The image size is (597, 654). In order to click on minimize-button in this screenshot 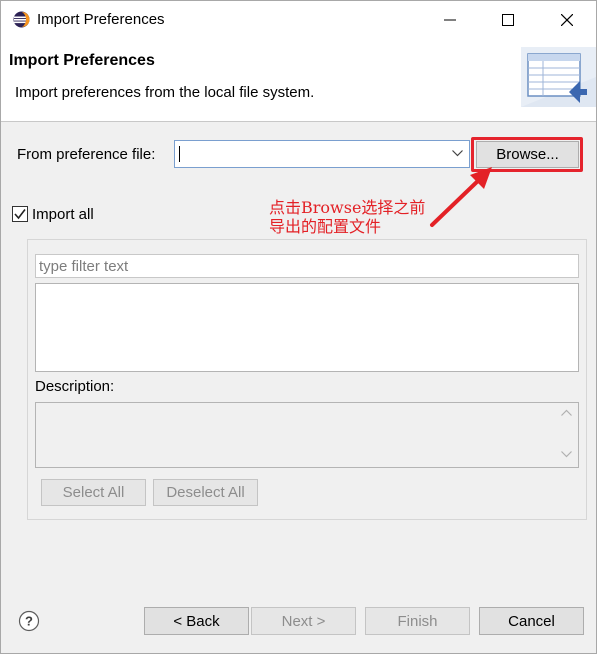, I will do `click(450, 20)`.